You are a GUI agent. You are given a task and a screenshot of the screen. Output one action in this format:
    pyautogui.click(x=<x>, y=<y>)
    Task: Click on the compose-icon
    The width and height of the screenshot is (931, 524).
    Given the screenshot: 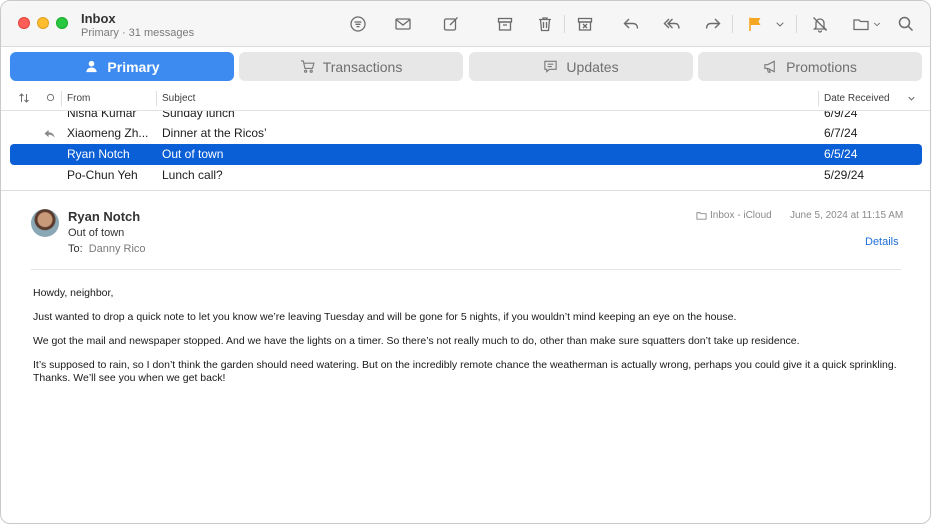 What is the action you would take?
    pyautogui.click(x=451, y=24)
    